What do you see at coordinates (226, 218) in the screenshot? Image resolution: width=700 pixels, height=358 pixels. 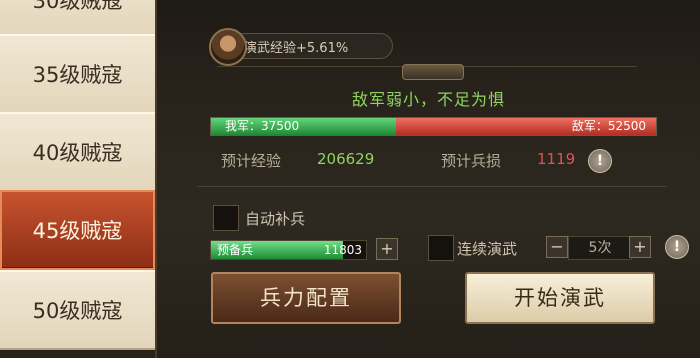 I see `auto-replenish-checkbox` at bounding box center [226, 218].